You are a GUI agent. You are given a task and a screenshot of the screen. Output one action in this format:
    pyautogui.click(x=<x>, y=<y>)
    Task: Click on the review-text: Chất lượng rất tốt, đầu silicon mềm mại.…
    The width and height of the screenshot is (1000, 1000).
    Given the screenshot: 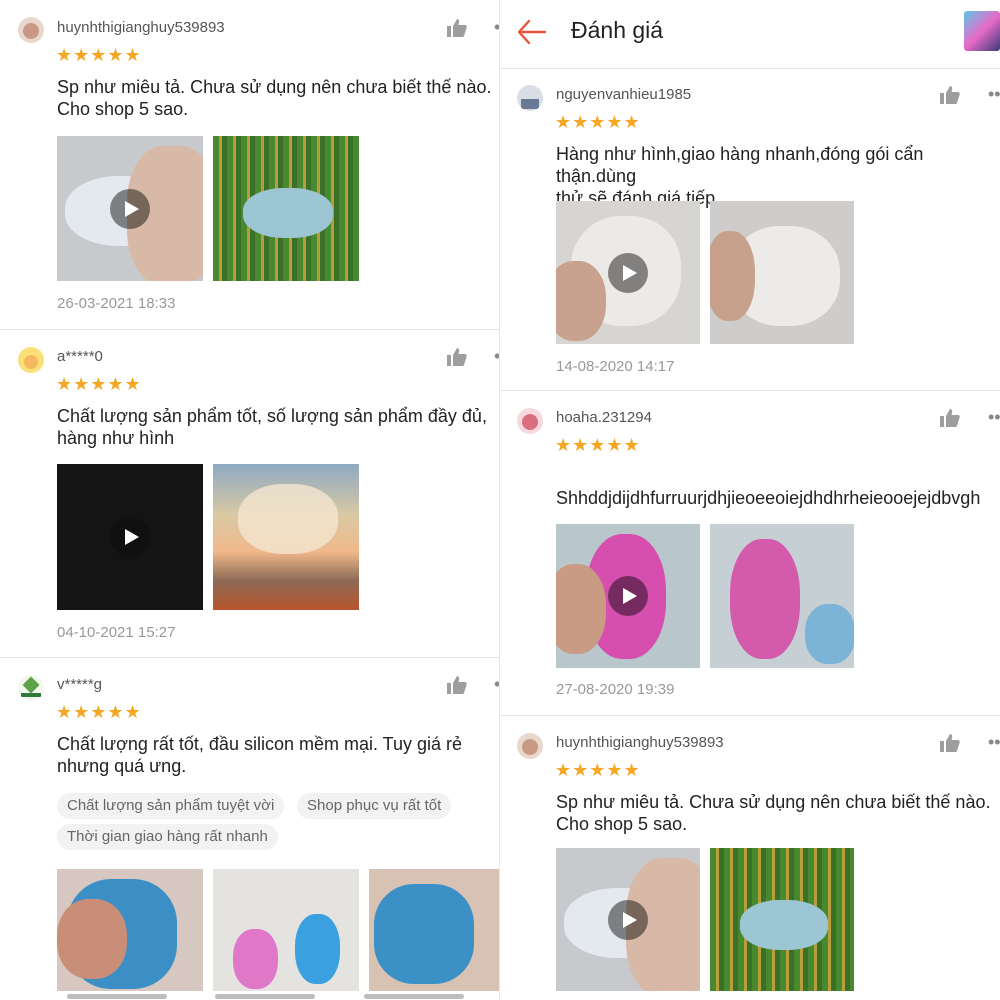 What is the action you would take?
    pyautogui.click(x=260, y=755)
    